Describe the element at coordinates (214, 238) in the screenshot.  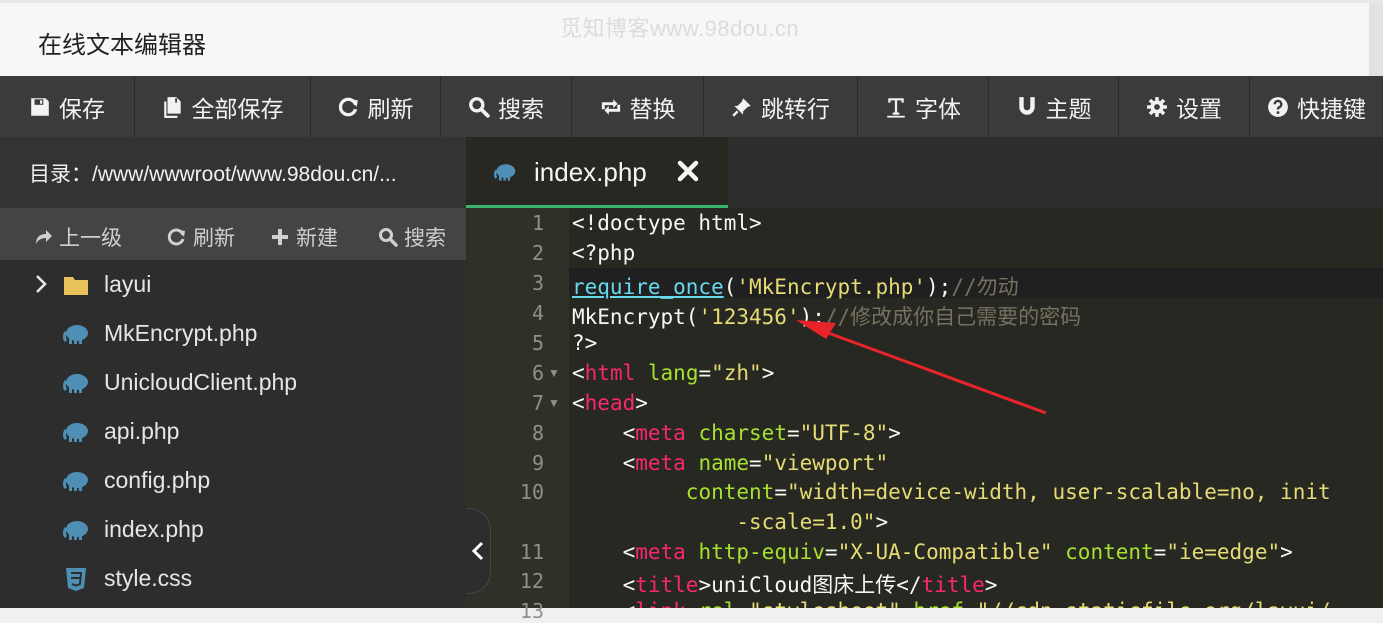
I see `sidebar-refresh-label: 刷新` at that location.